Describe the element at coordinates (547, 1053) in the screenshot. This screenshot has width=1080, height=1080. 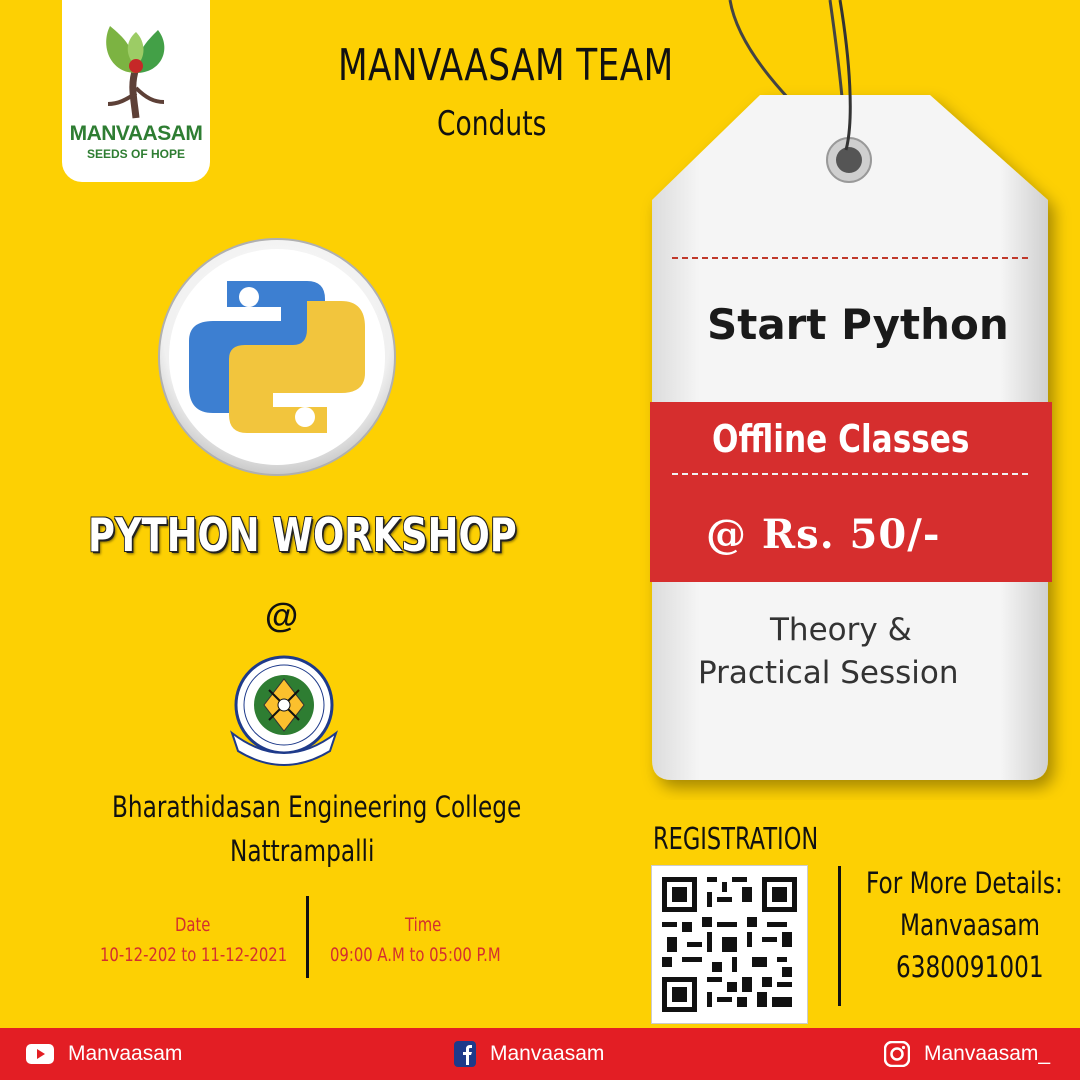
I see `facebook-label: Manvaasam` at that location.